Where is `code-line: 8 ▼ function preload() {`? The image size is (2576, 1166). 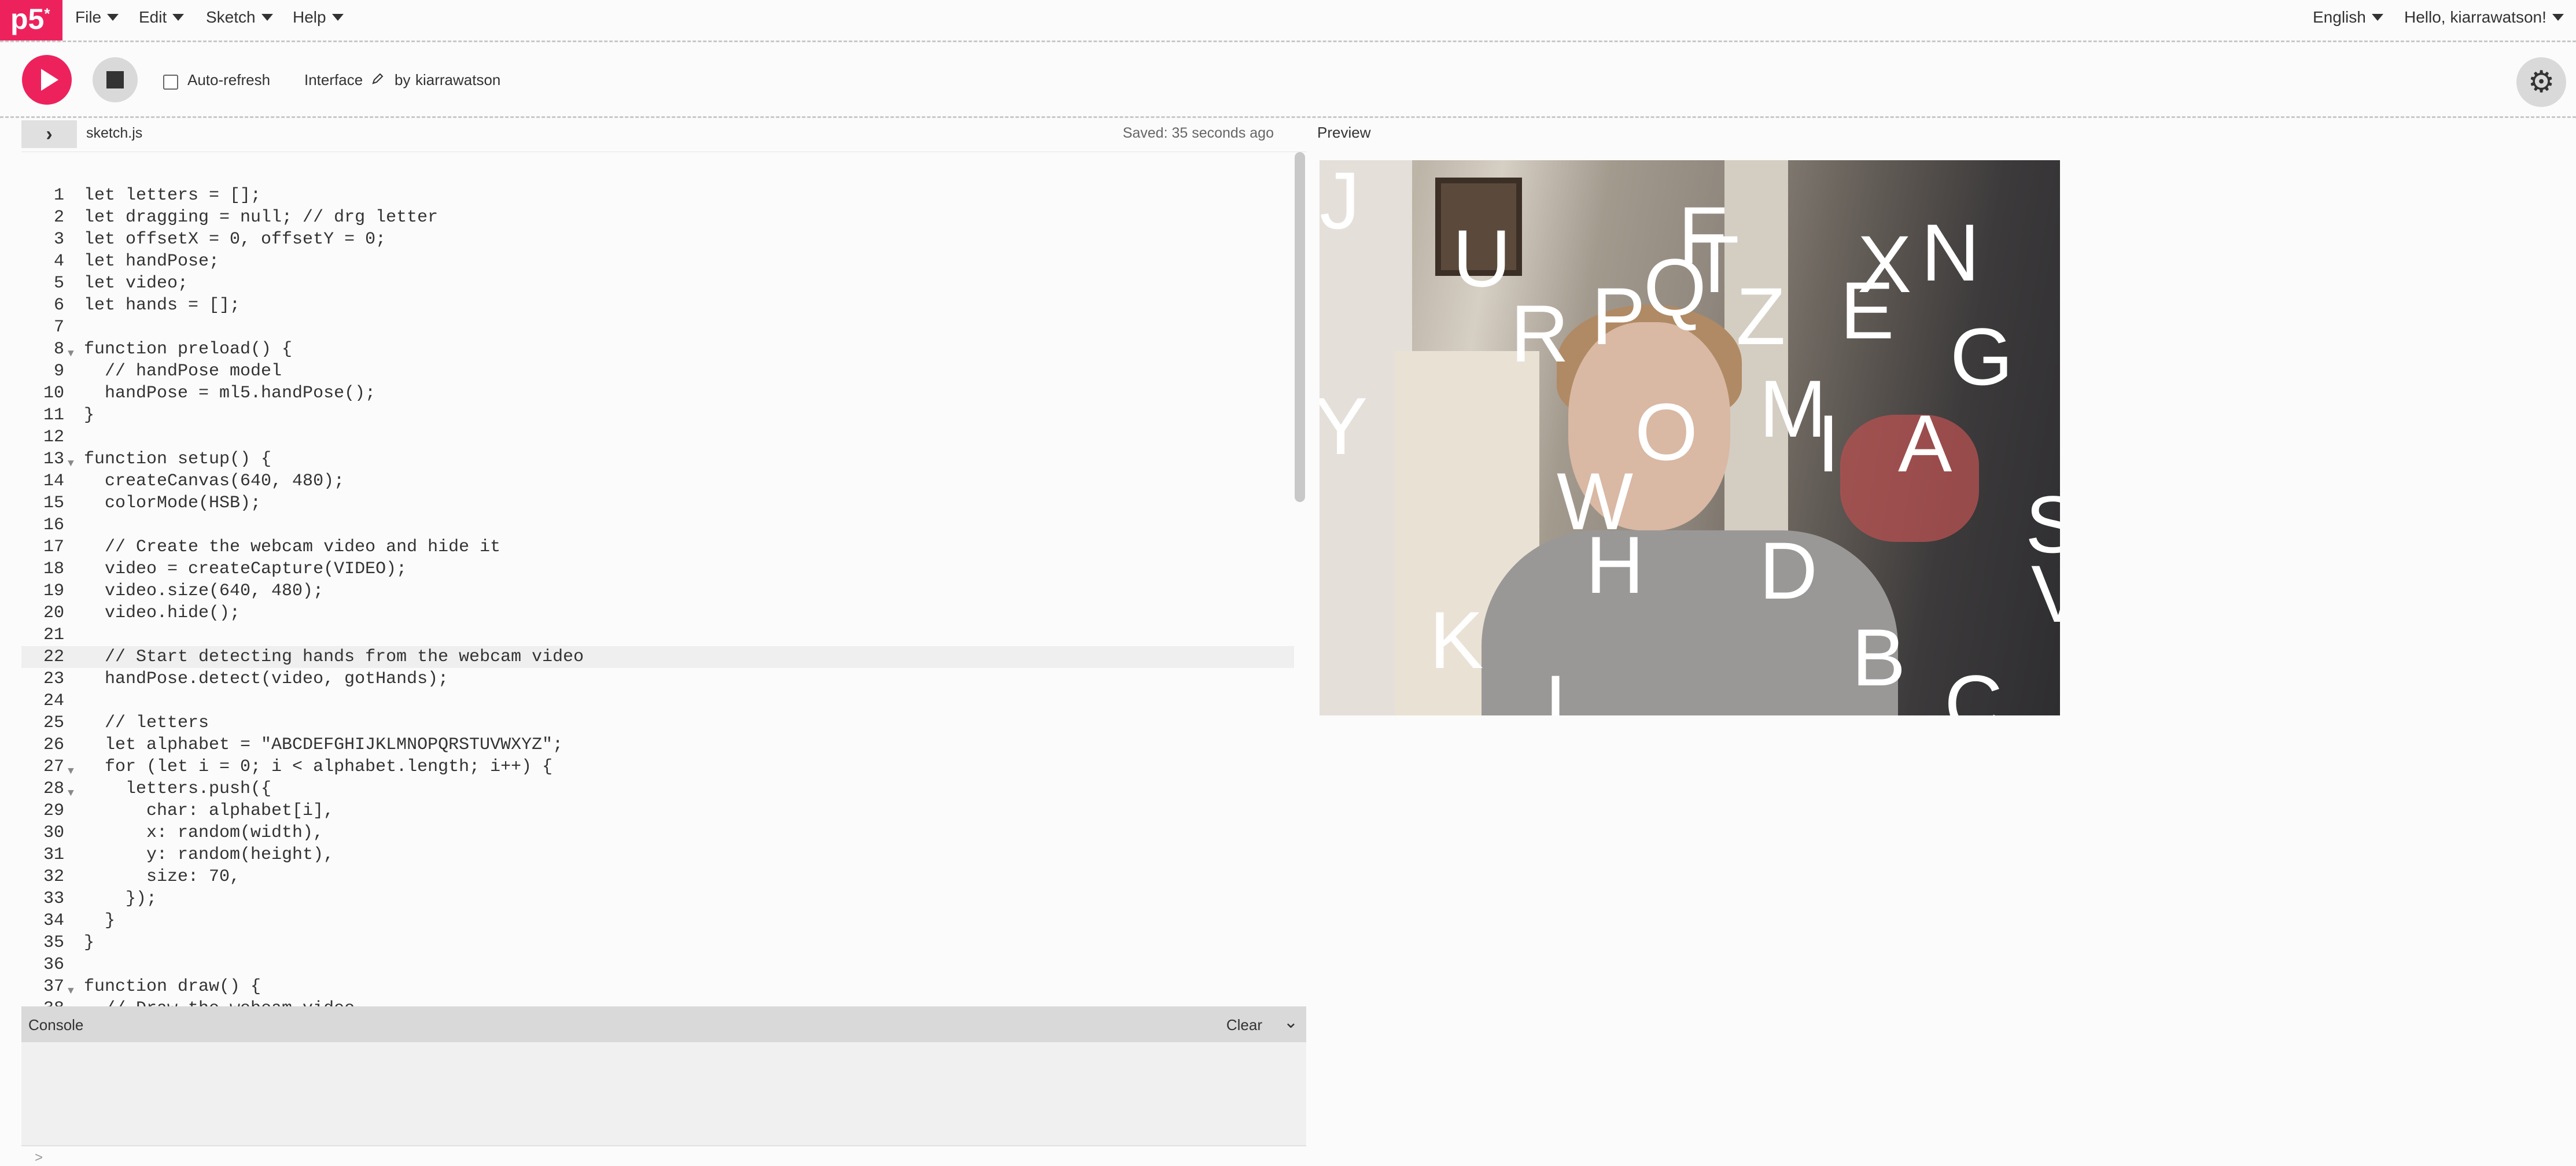
code-line: 8 ▼ function preload() { is located at coordinates (657, 349).